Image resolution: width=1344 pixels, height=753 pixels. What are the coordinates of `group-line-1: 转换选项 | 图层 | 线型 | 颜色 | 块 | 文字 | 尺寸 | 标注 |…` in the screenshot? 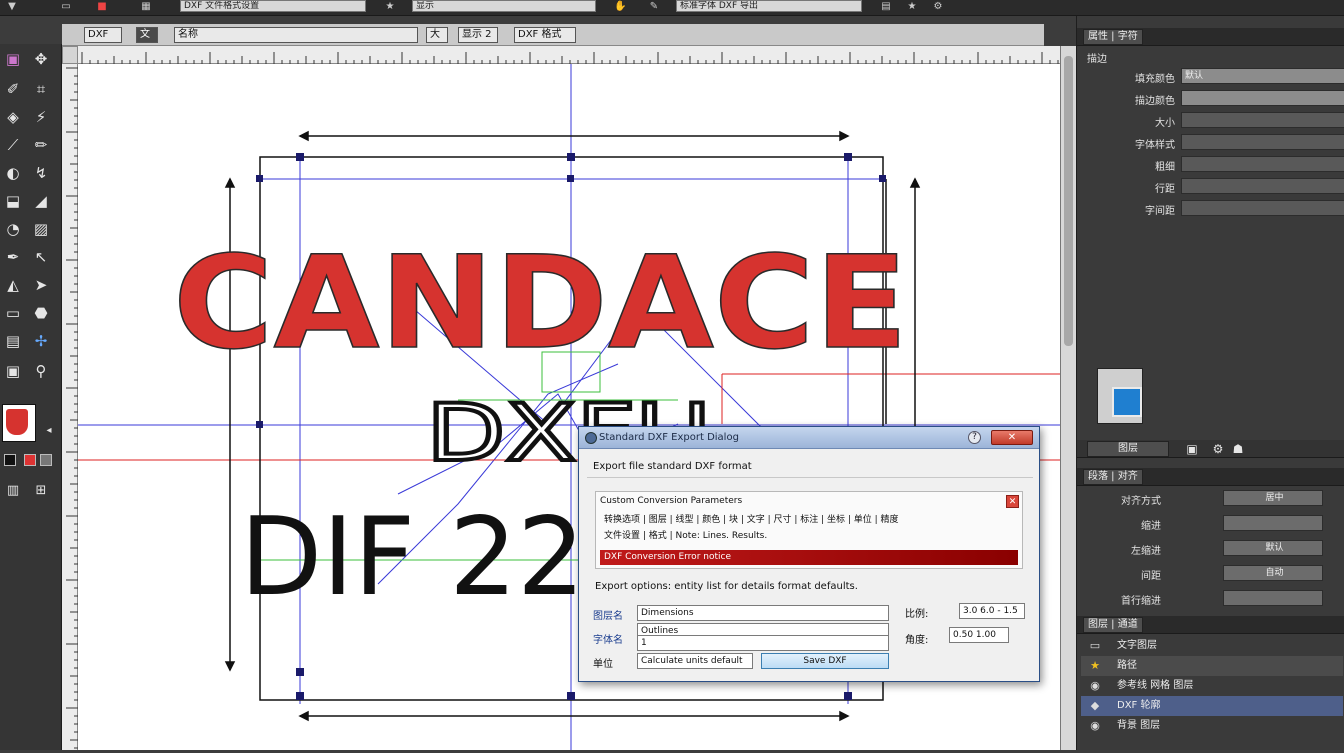 It's located at (751, 520).